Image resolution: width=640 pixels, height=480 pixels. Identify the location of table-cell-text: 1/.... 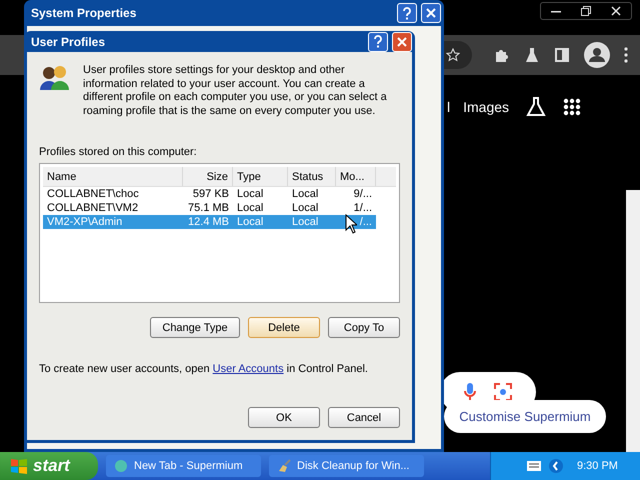
(362, 208).